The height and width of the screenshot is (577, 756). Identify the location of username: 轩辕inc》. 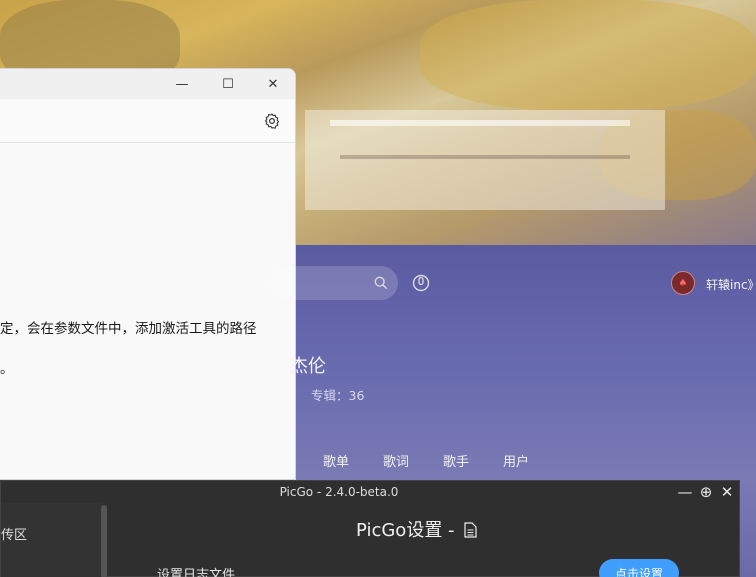
(731, 284).